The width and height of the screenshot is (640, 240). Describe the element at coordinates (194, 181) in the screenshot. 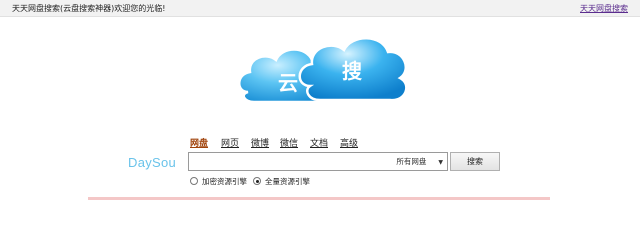

I see `radio-encrypted` at that location.